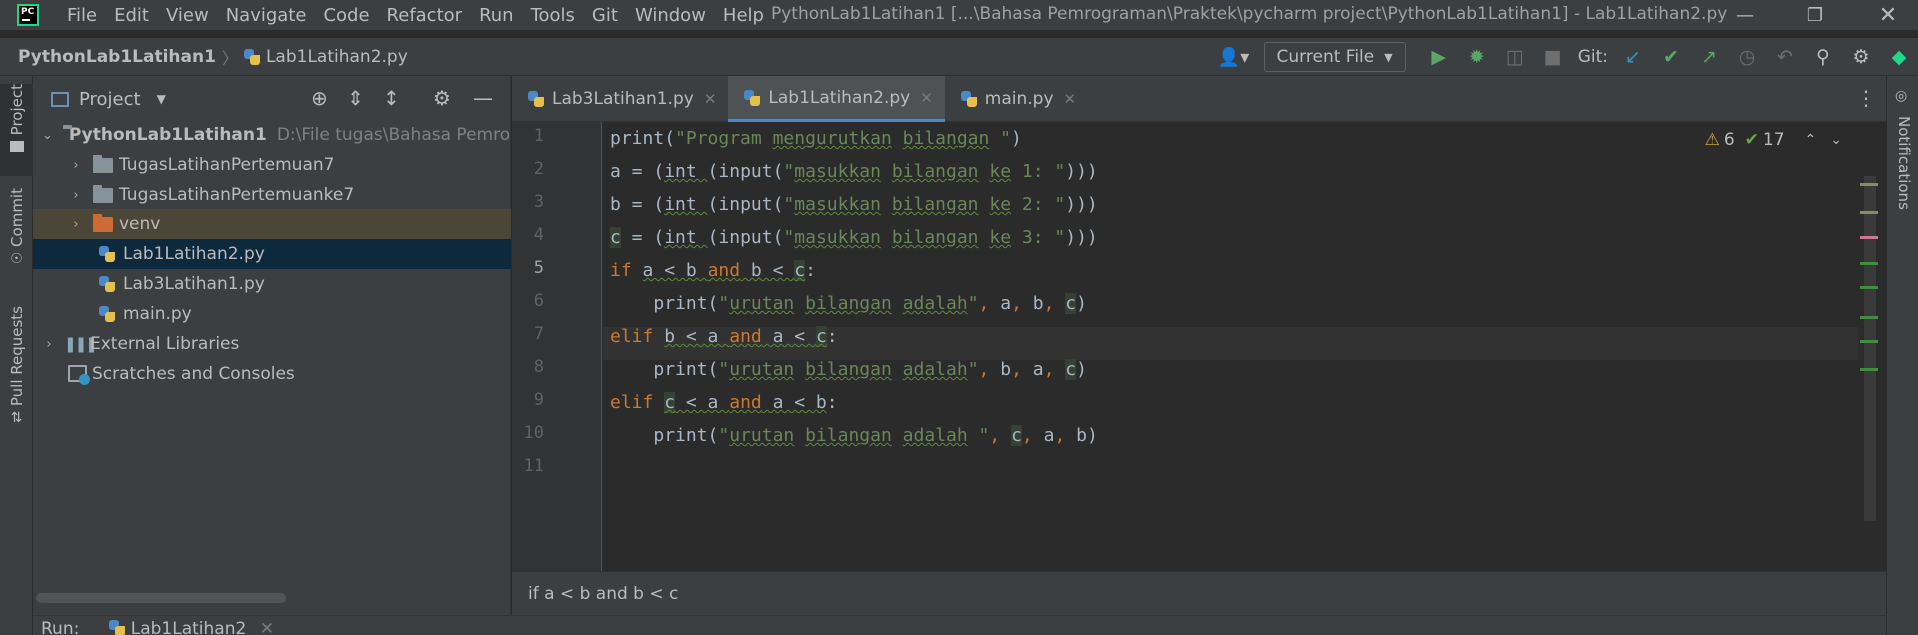 Image resolution: width=1918 pixels, height=635 pixels. What do you see at coordinates (1823, 57) in the screenshot?
I see `search-icon: ⚲` at bounding box center [1823, 57].